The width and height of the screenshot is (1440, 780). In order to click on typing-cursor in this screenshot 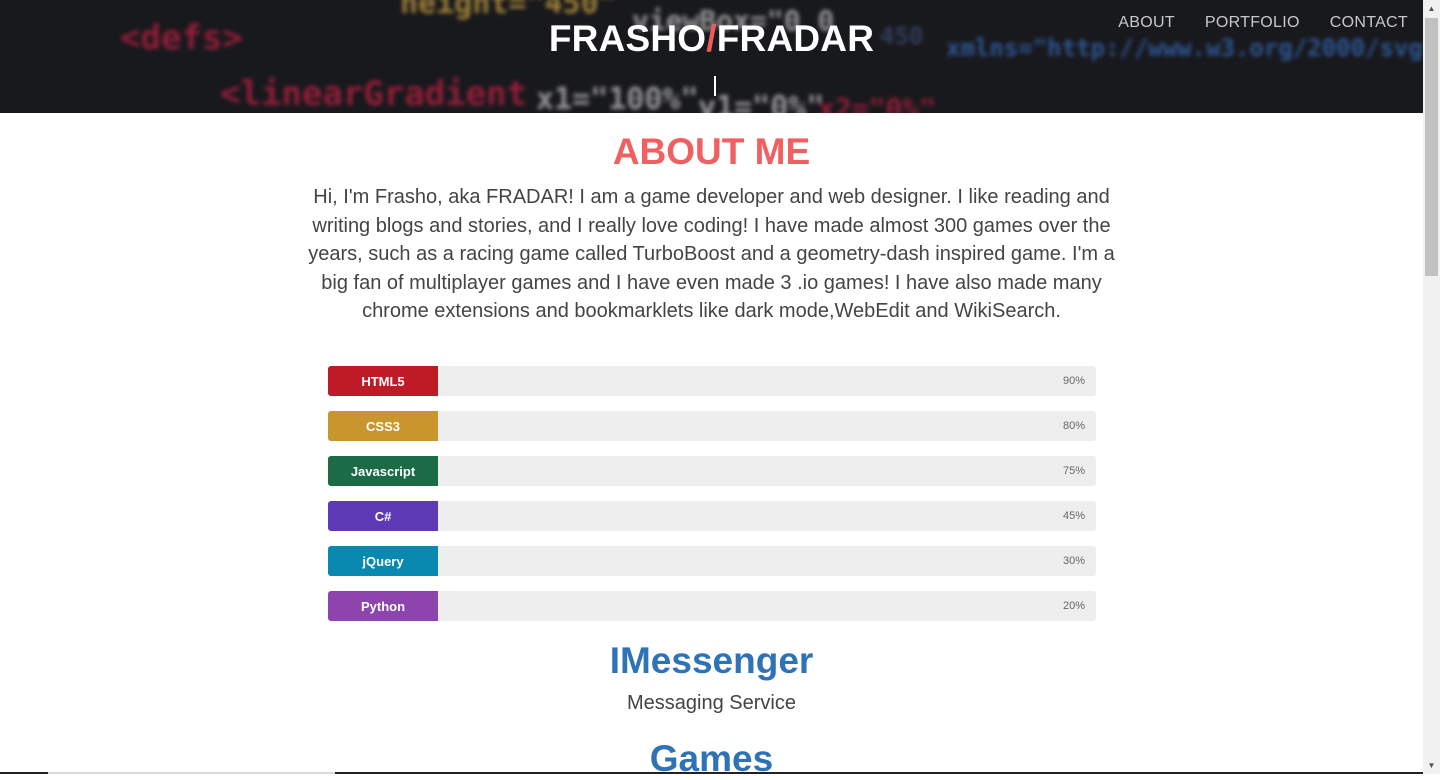, I will do `click(715, 86)`.